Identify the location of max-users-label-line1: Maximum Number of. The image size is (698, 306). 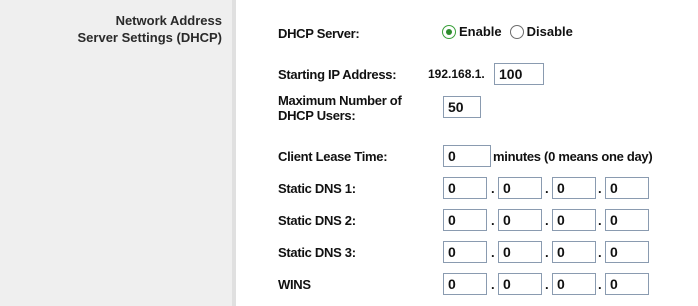
(340, 100).